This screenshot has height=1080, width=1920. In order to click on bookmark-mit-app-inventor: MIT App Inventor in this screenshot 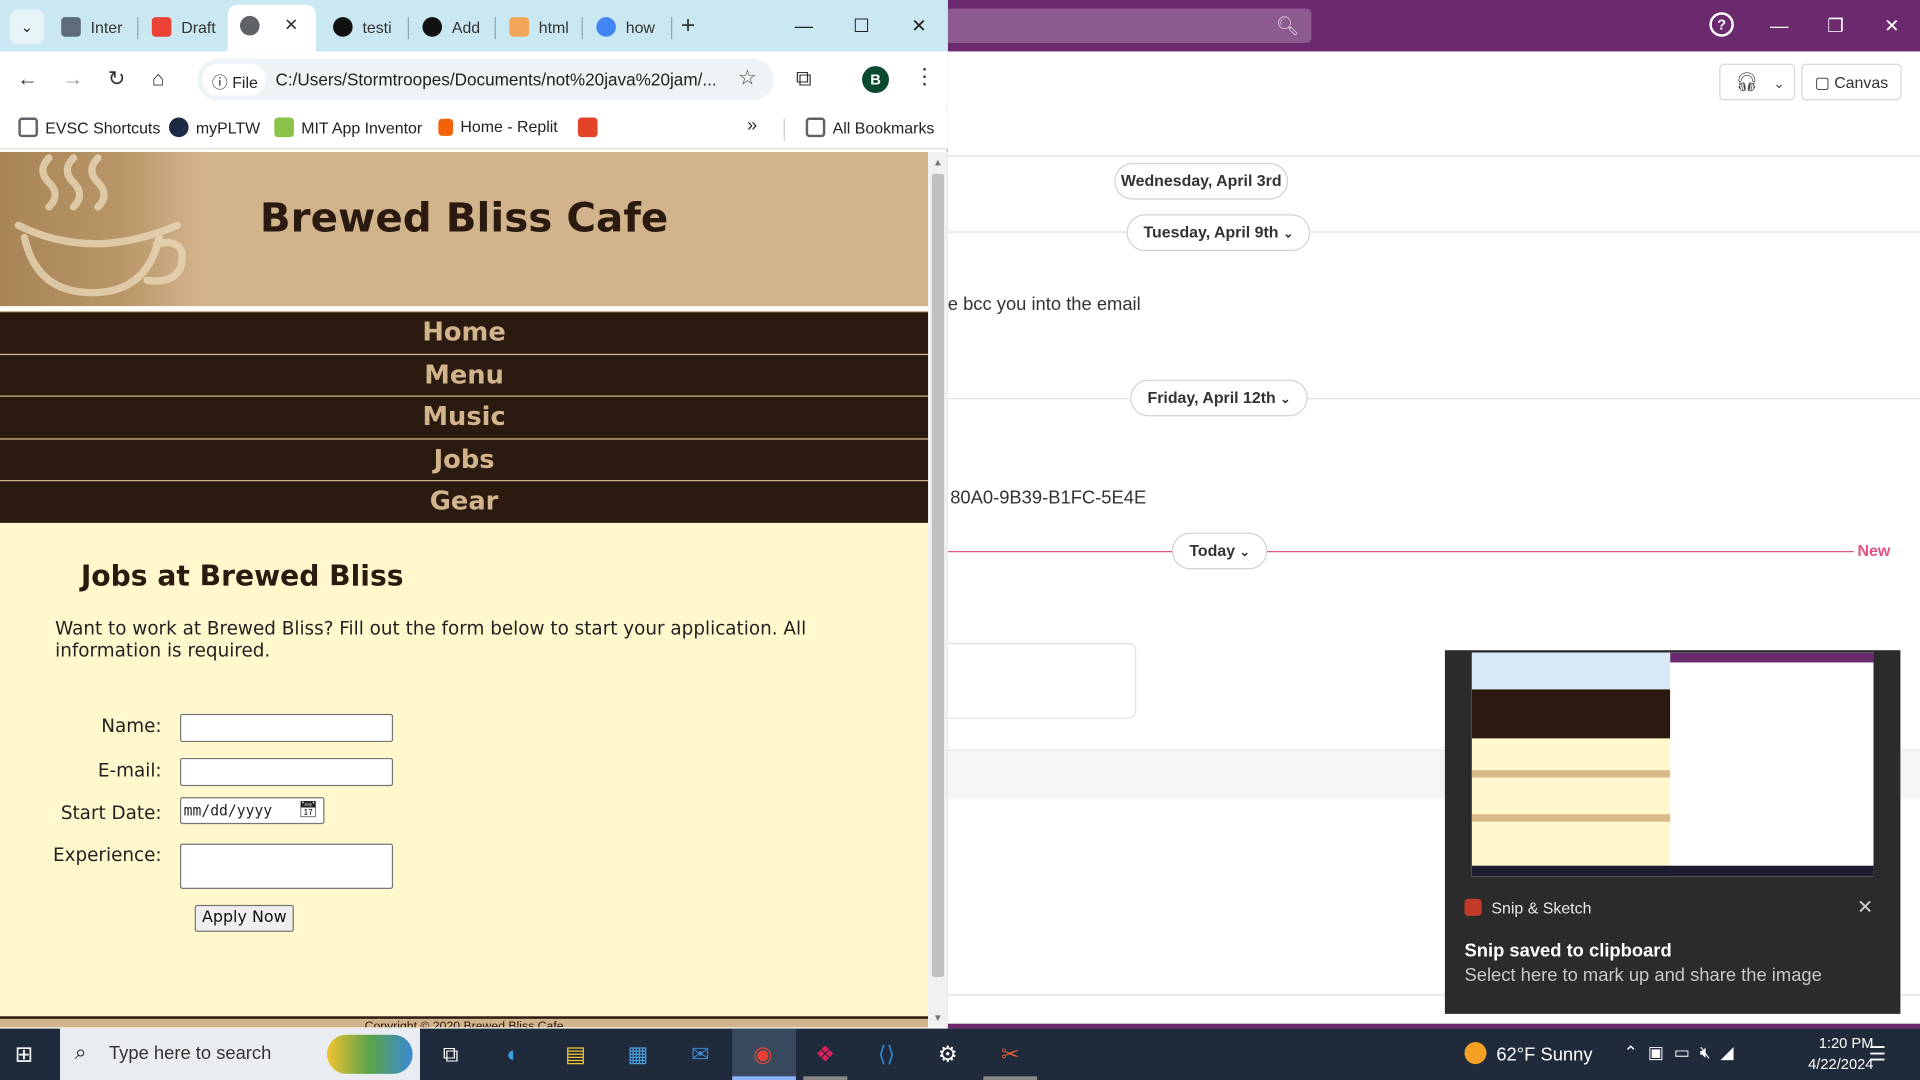, I will do `click(348, 127)`.